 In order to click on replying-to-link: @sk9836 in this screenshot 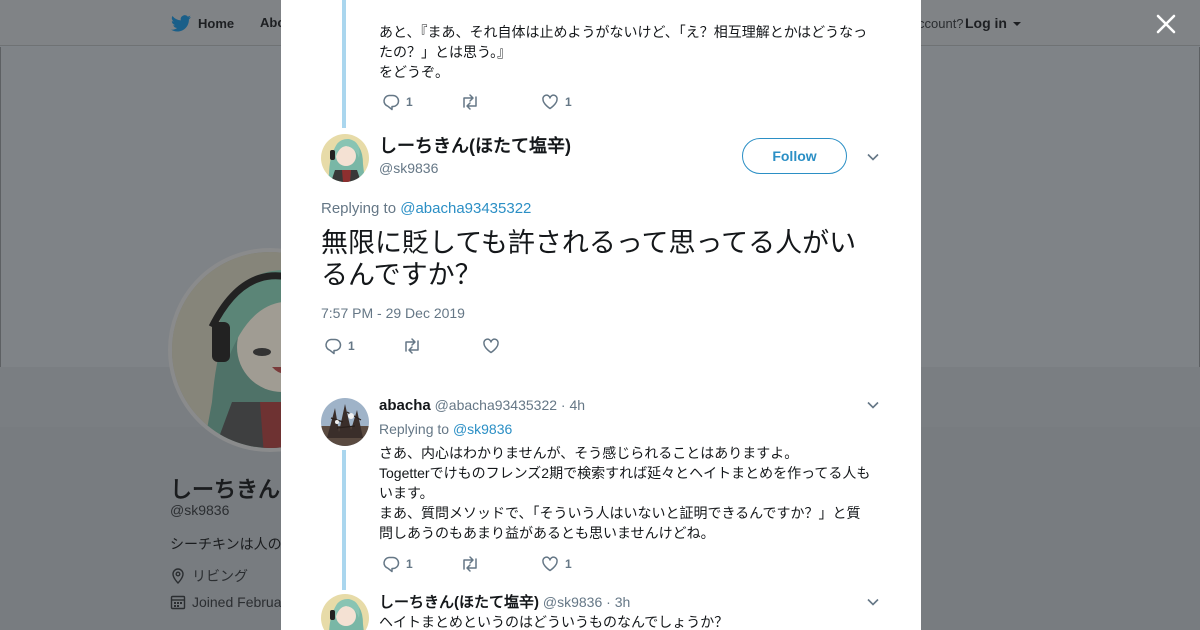, I will do `click(482, 429)`.